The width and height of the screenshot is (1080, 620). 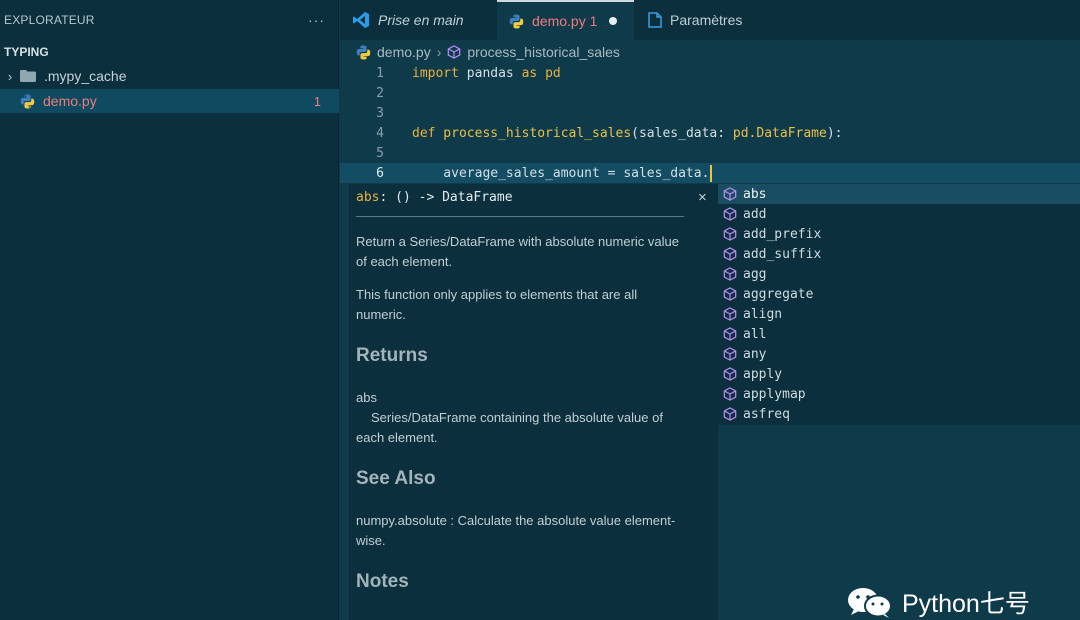 What do you see at coordinates (380, 173) in the screenshot?
I see `line-number: 6` at bounding box center [380, 173].